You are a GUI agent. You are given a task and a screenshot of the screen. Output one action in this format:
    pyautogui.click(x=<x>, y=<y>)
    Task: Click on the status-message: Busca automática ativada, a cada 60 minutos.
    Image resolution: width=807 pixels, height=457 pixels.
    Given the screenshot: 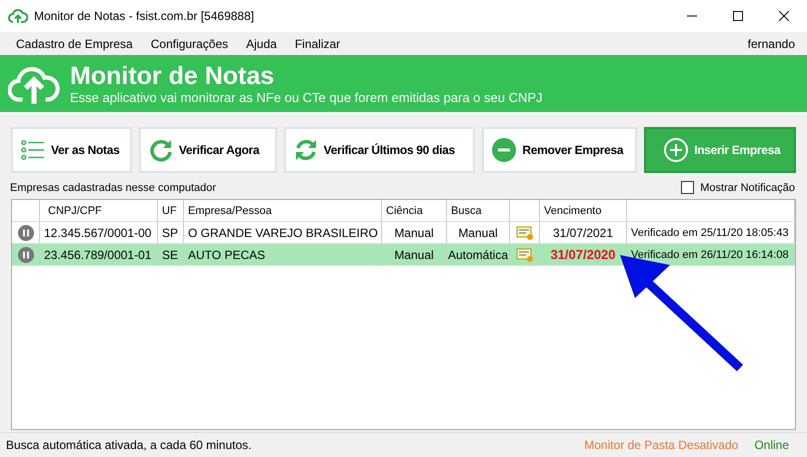 What is the action you would take?
    pyautogui.click(x=129, y=445)
    